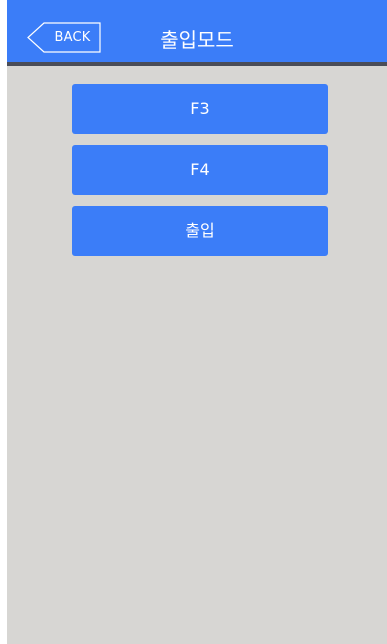 The width and height of the screenshot is (387, 644). I want to click on back-button-label: BACK, so click(72, 37).